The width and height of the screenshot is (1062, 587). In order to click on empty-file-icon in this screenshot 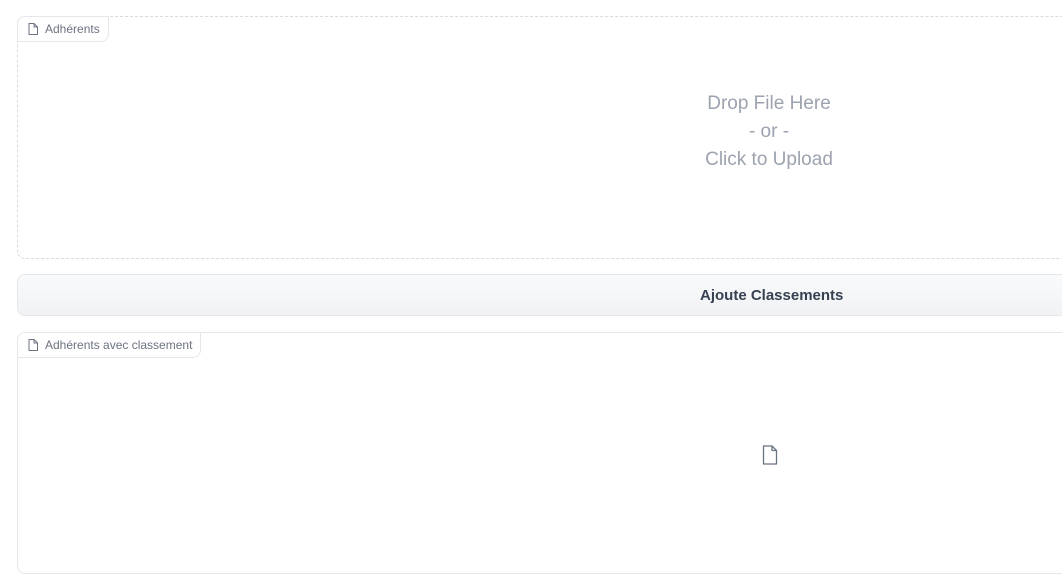, I will do `click(770, 455)`.